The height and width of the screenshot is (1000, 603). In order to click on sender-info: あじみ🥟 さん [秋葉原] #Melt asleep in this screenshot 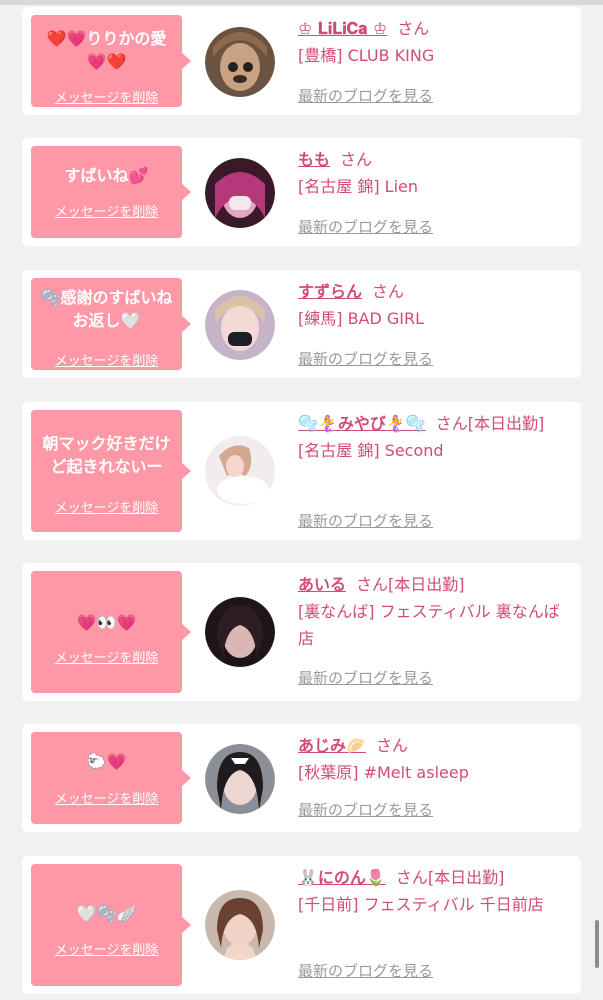, I will do `click(430, 759)`.